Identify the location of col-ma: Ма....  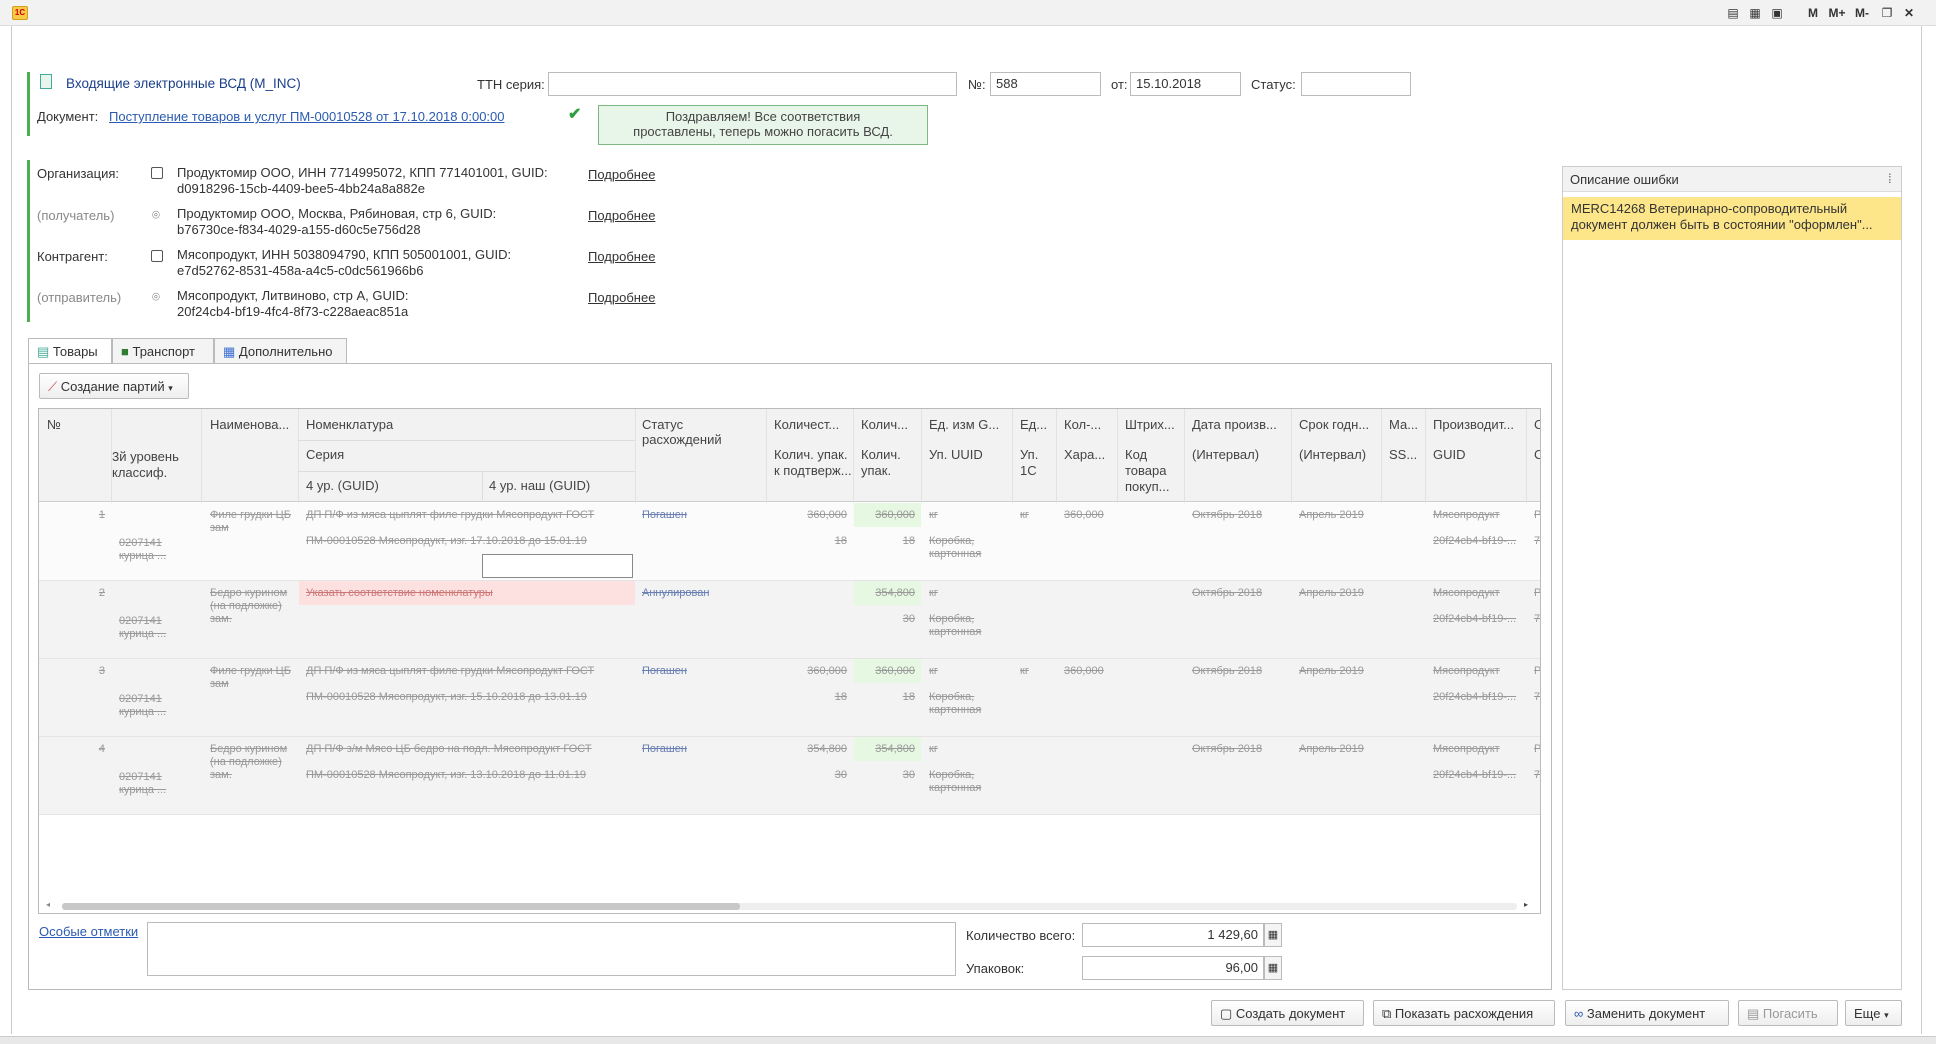
(1403, 424).